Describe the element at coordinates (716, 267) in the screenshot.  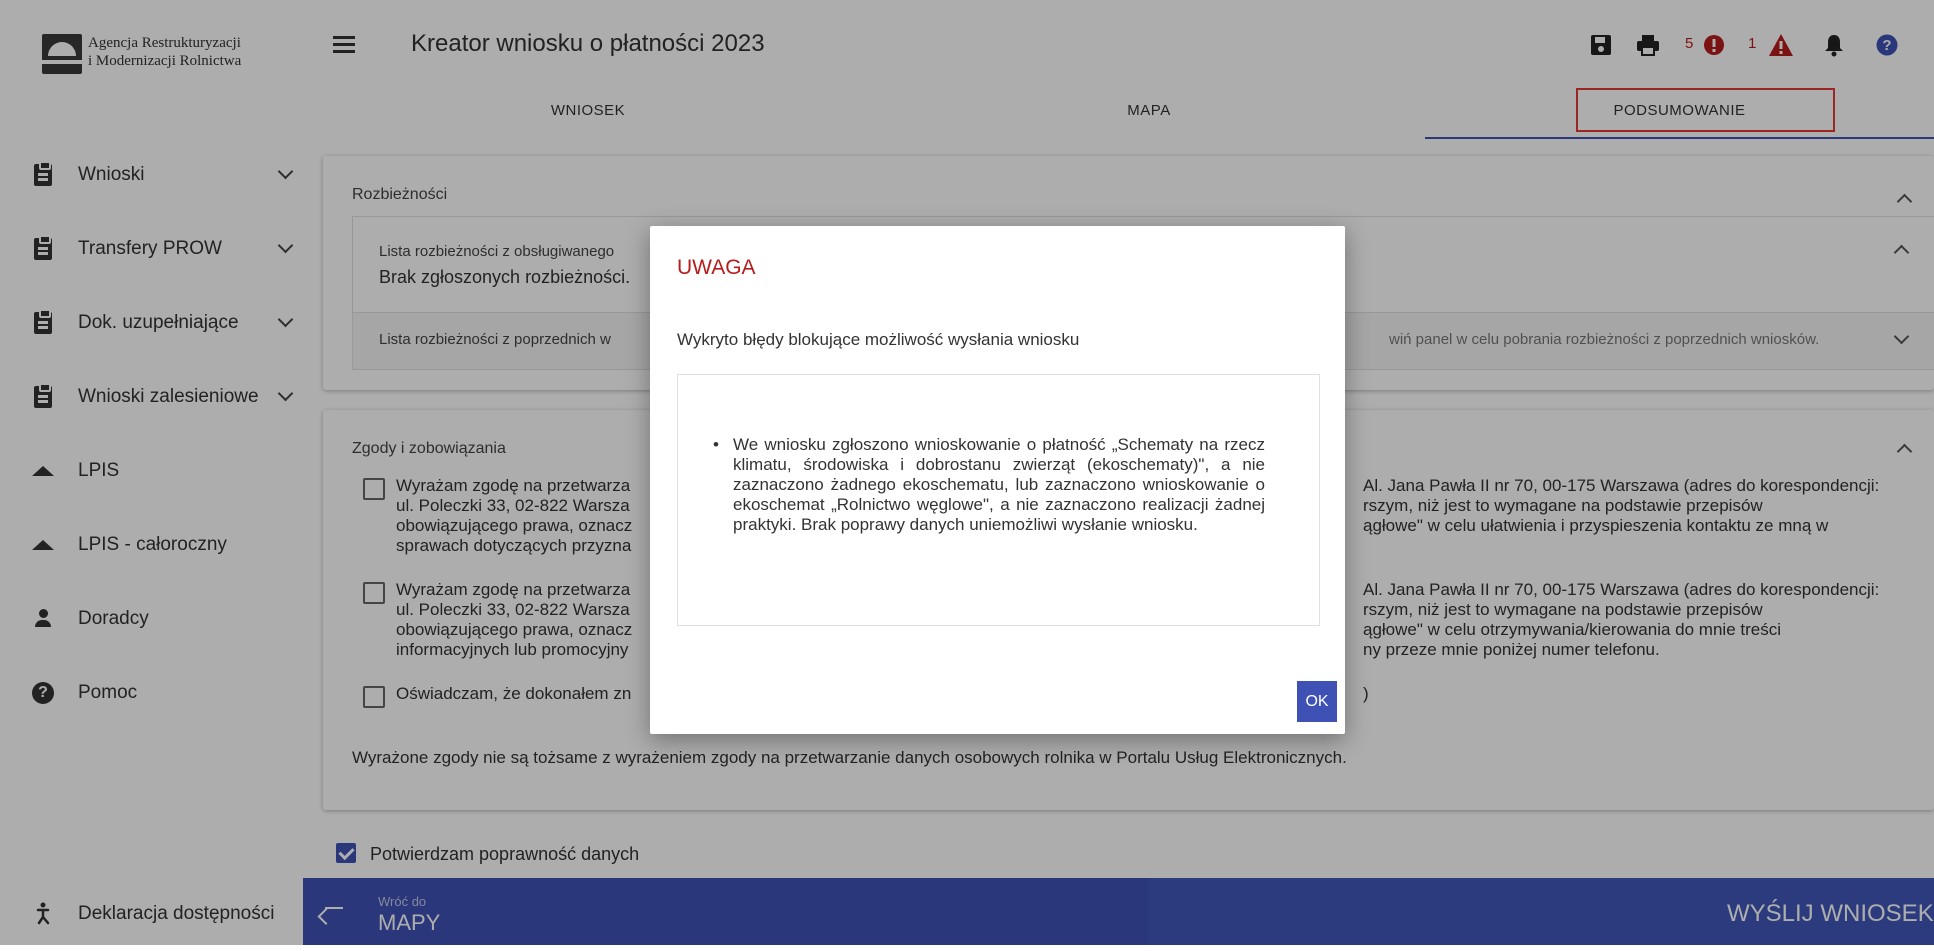
I see `dialog-title: UWAGA` at that location.